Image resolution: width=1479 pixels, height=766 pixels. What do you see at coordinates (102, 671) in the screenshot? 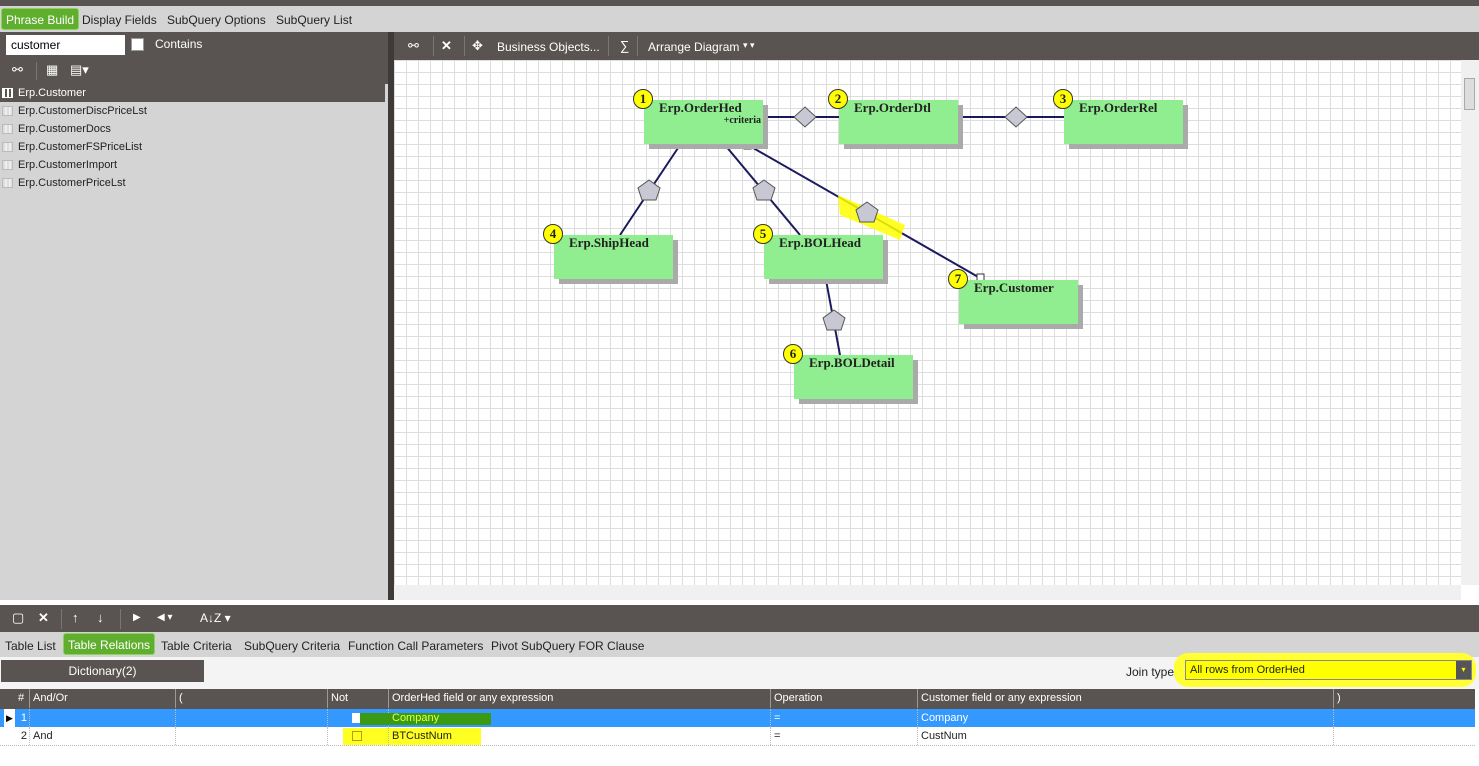
I see `dictionary-button: Dictionary(2)` at bounding box center [102, 671].